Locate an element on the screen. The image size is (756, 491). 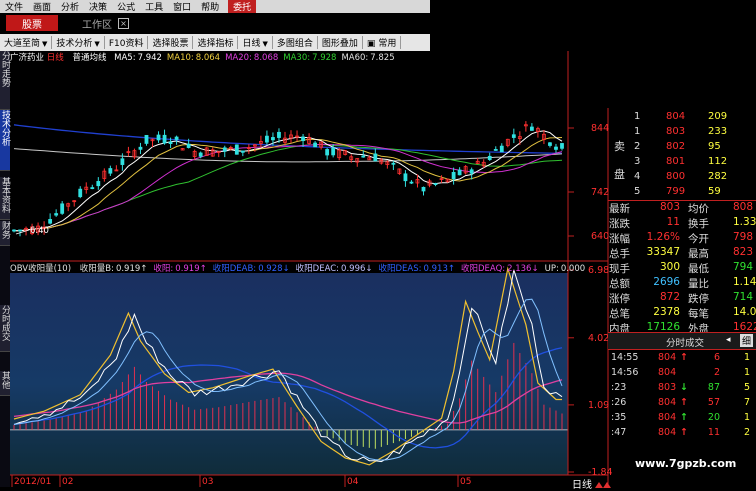
tick-price: 803 is located at coordinates (667, 387).